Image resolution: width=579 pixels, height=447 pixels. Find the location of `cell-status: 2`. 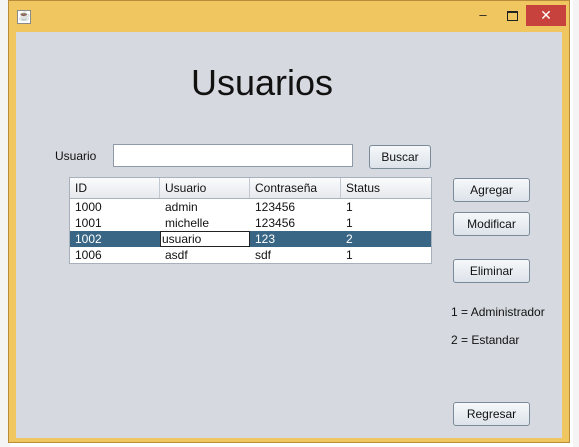

cell-status: 2 is located at coordinates (386, 239).